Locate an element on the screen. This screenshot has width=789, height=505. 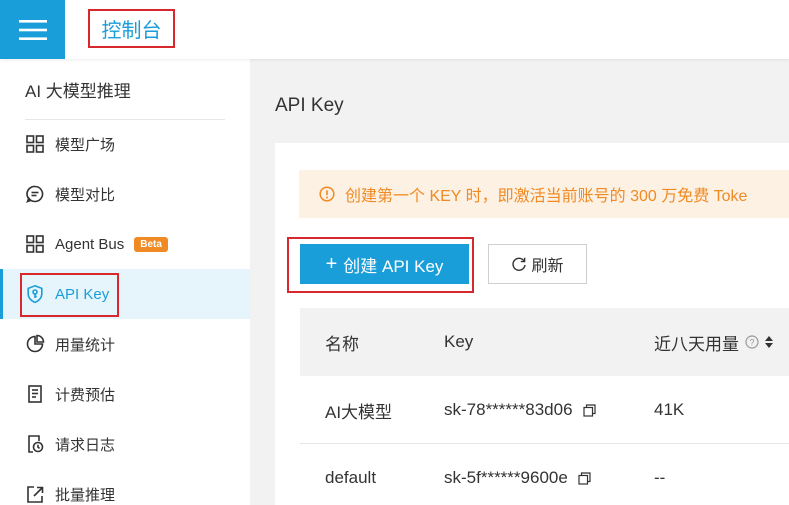
alert-text: 创建第一个 KEY 时，即激活当前账号的 300 万免费 Toke is located at coordinates (546, 196).